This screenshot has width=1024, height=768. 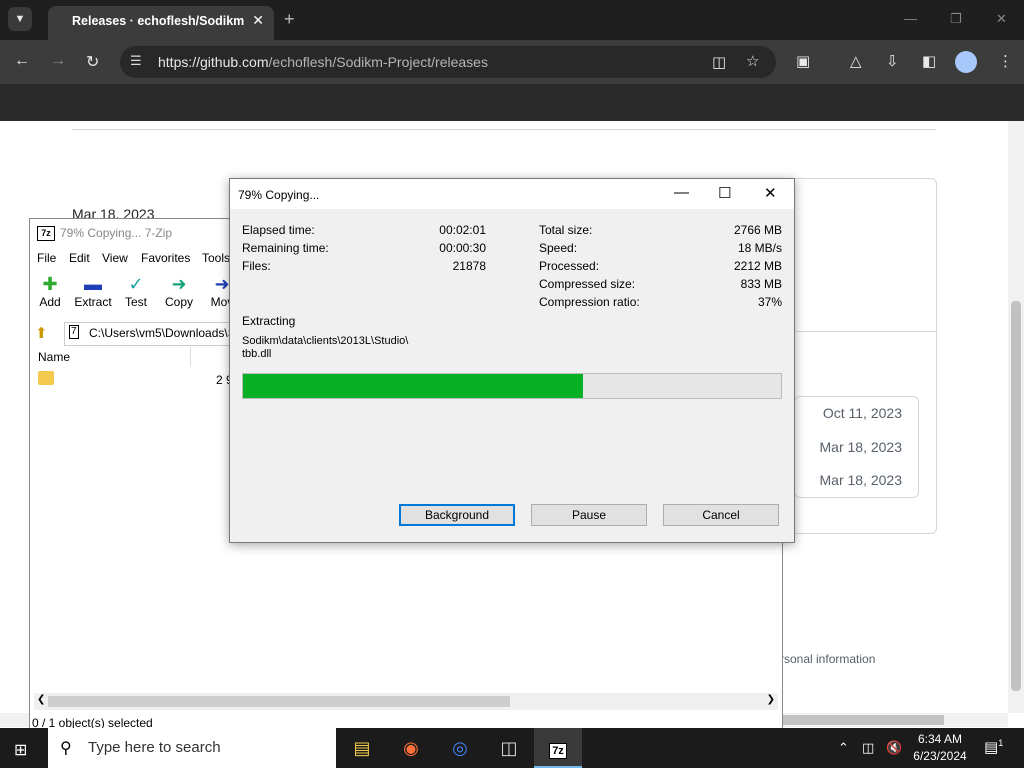 What do you see at coordinates (509, 748) in the screenshot?
I see `network-app-icon: ◫` at bounding box center [509, 748].